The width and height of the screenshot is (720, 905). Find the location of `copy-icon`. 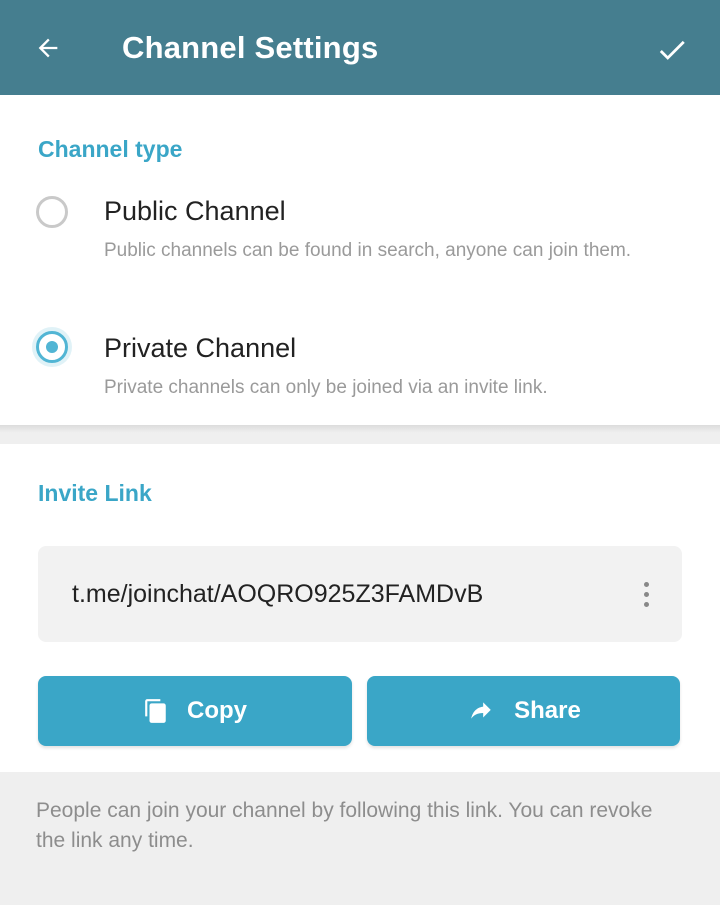

copy-icon is located at coordinates (155, 711).